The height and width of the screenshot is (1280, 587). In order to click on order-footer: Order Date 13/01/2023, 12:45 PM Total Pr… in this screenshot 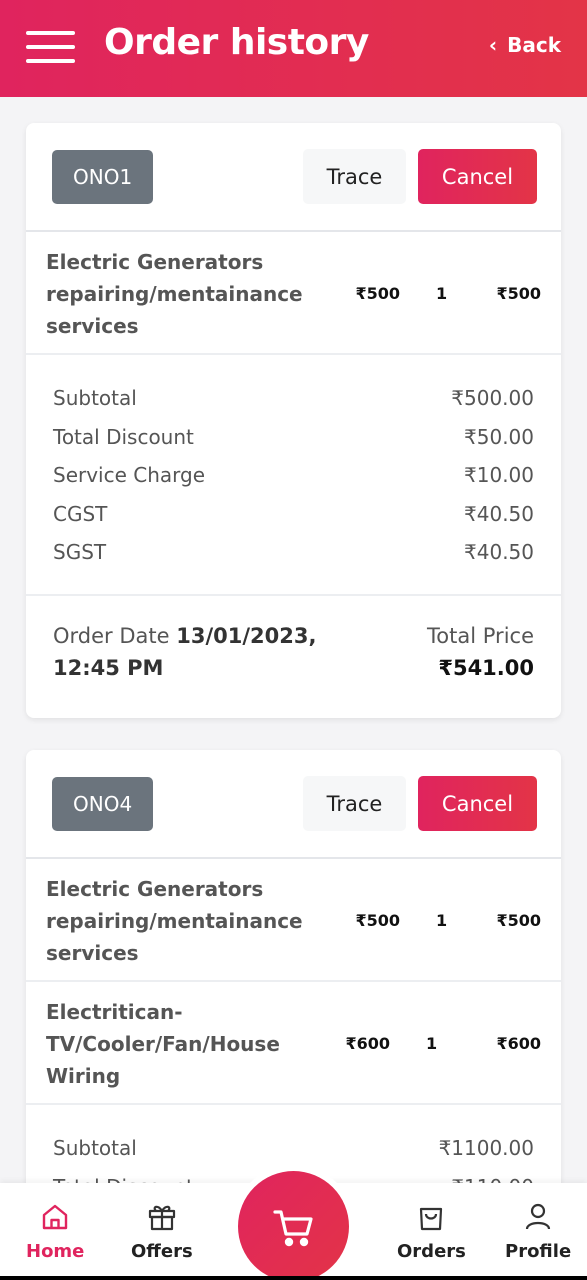, I will do `click(293, 657)`.